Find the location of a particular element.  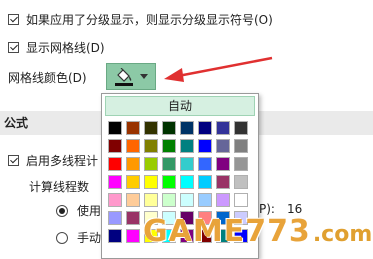

watermark-suffix: .com is located at coordinates (342, 234).